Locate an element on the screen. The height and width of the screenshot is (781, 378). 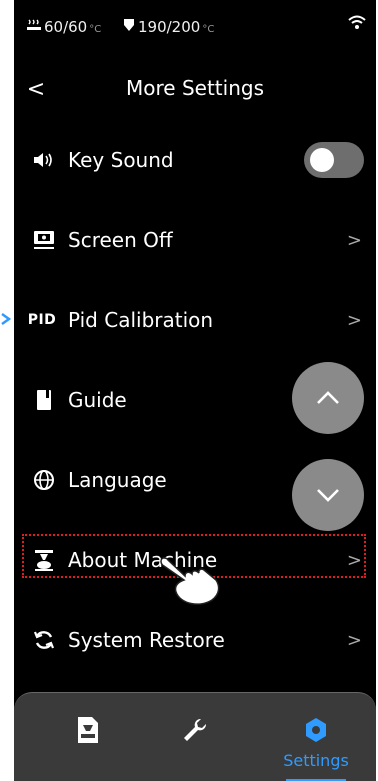
tab-label: Settings is located at coordinates (316, 760).